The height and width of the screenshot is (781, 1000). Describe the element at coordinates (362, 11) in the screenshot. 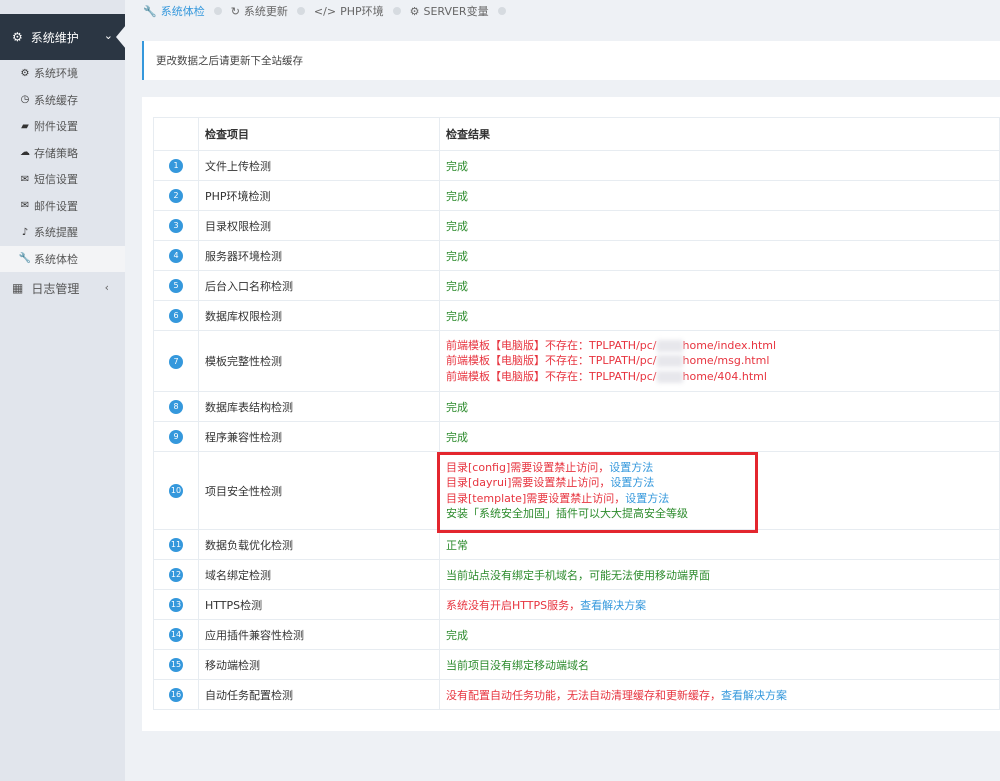

I see `tab-label: PHP环境` at that location.